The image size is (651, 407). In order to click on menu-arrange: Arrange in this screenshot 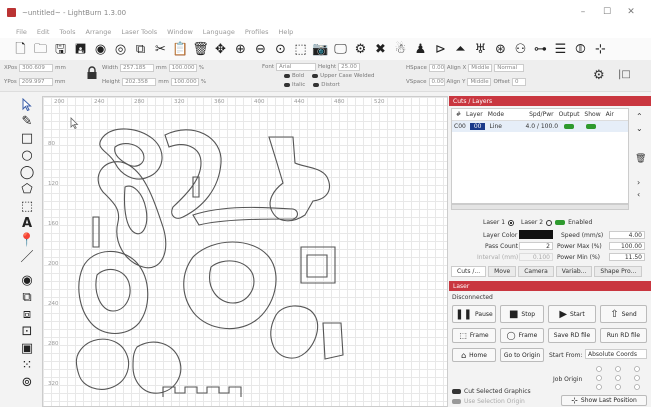, I will do `click(99, 32)`.